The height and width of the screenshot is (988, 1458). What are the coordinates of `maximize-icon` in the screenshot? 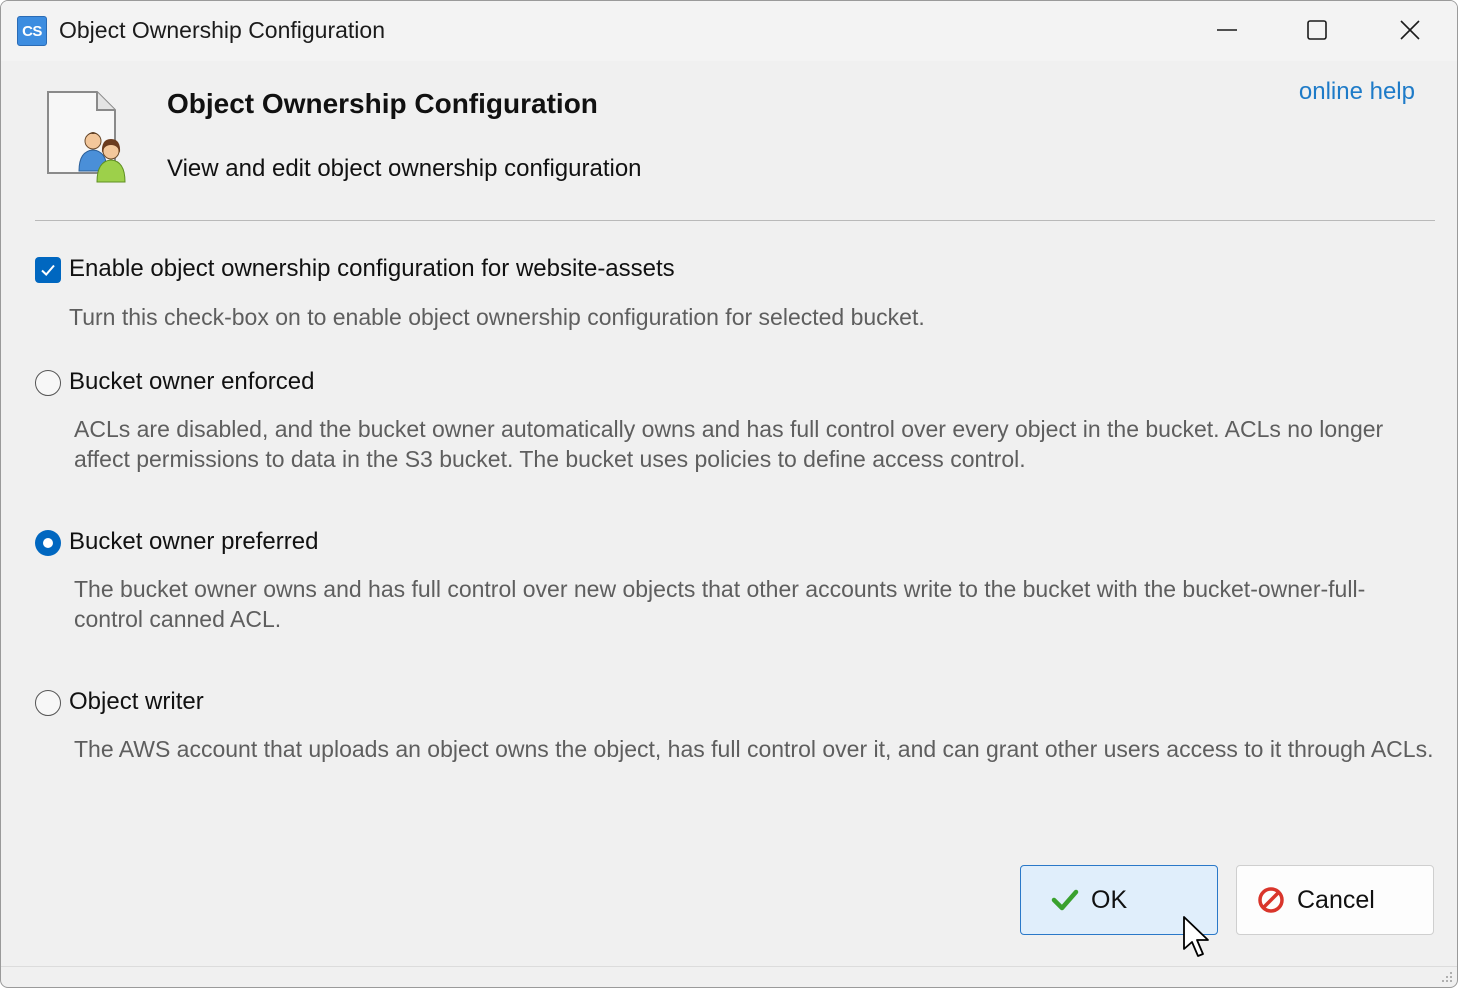 It's located at (1317, 30).